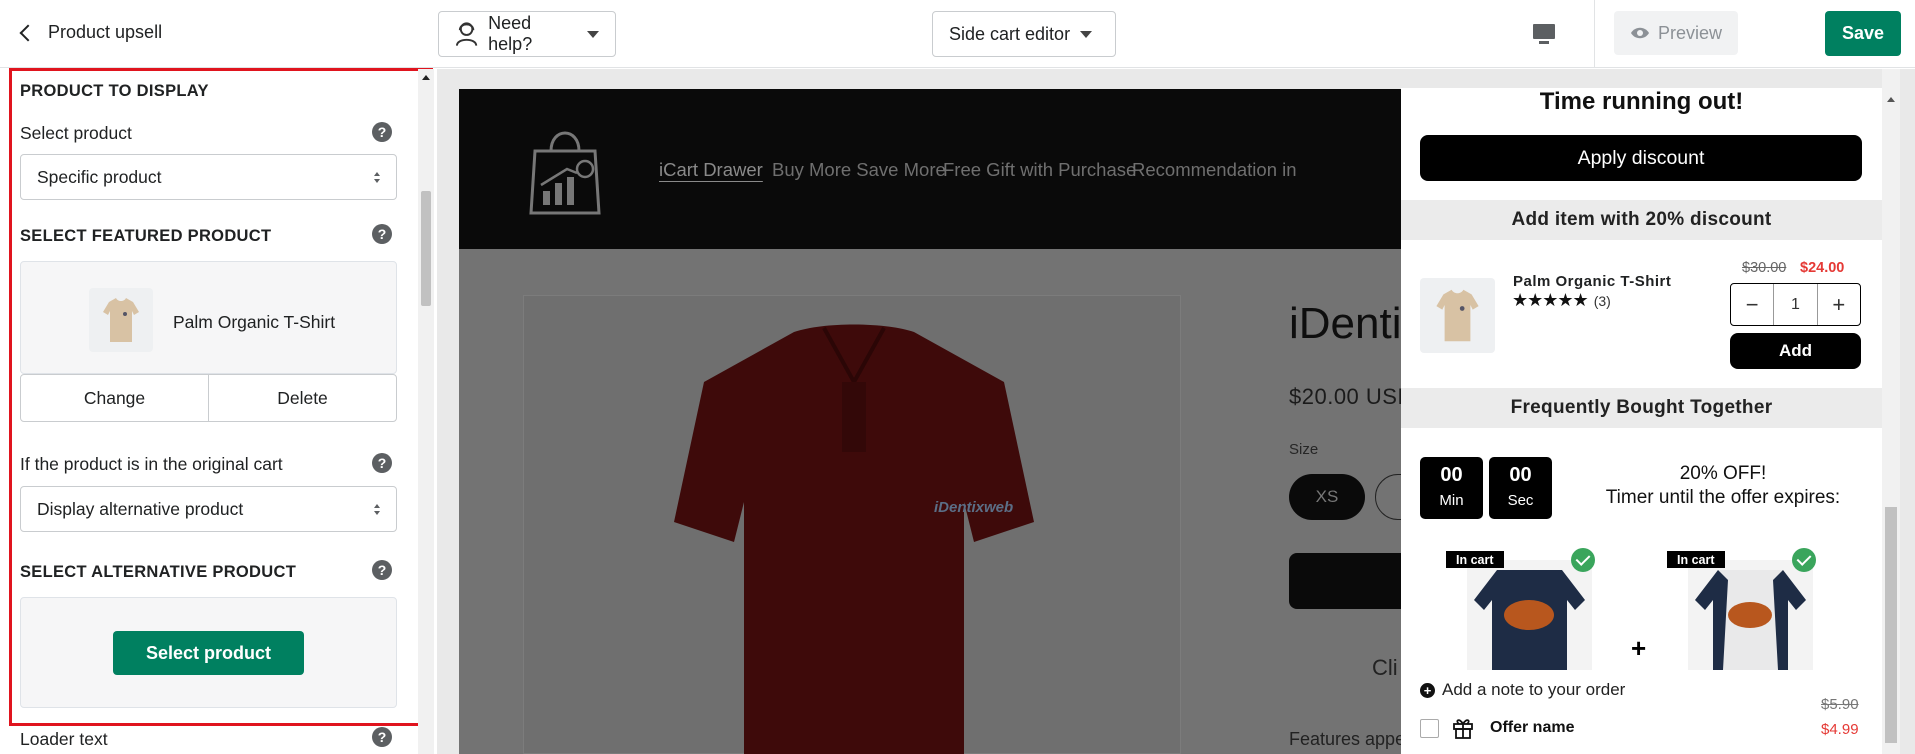 The image size is (1915, 754). I want to click on timer-title: Time running out!, so click(1641, 101).